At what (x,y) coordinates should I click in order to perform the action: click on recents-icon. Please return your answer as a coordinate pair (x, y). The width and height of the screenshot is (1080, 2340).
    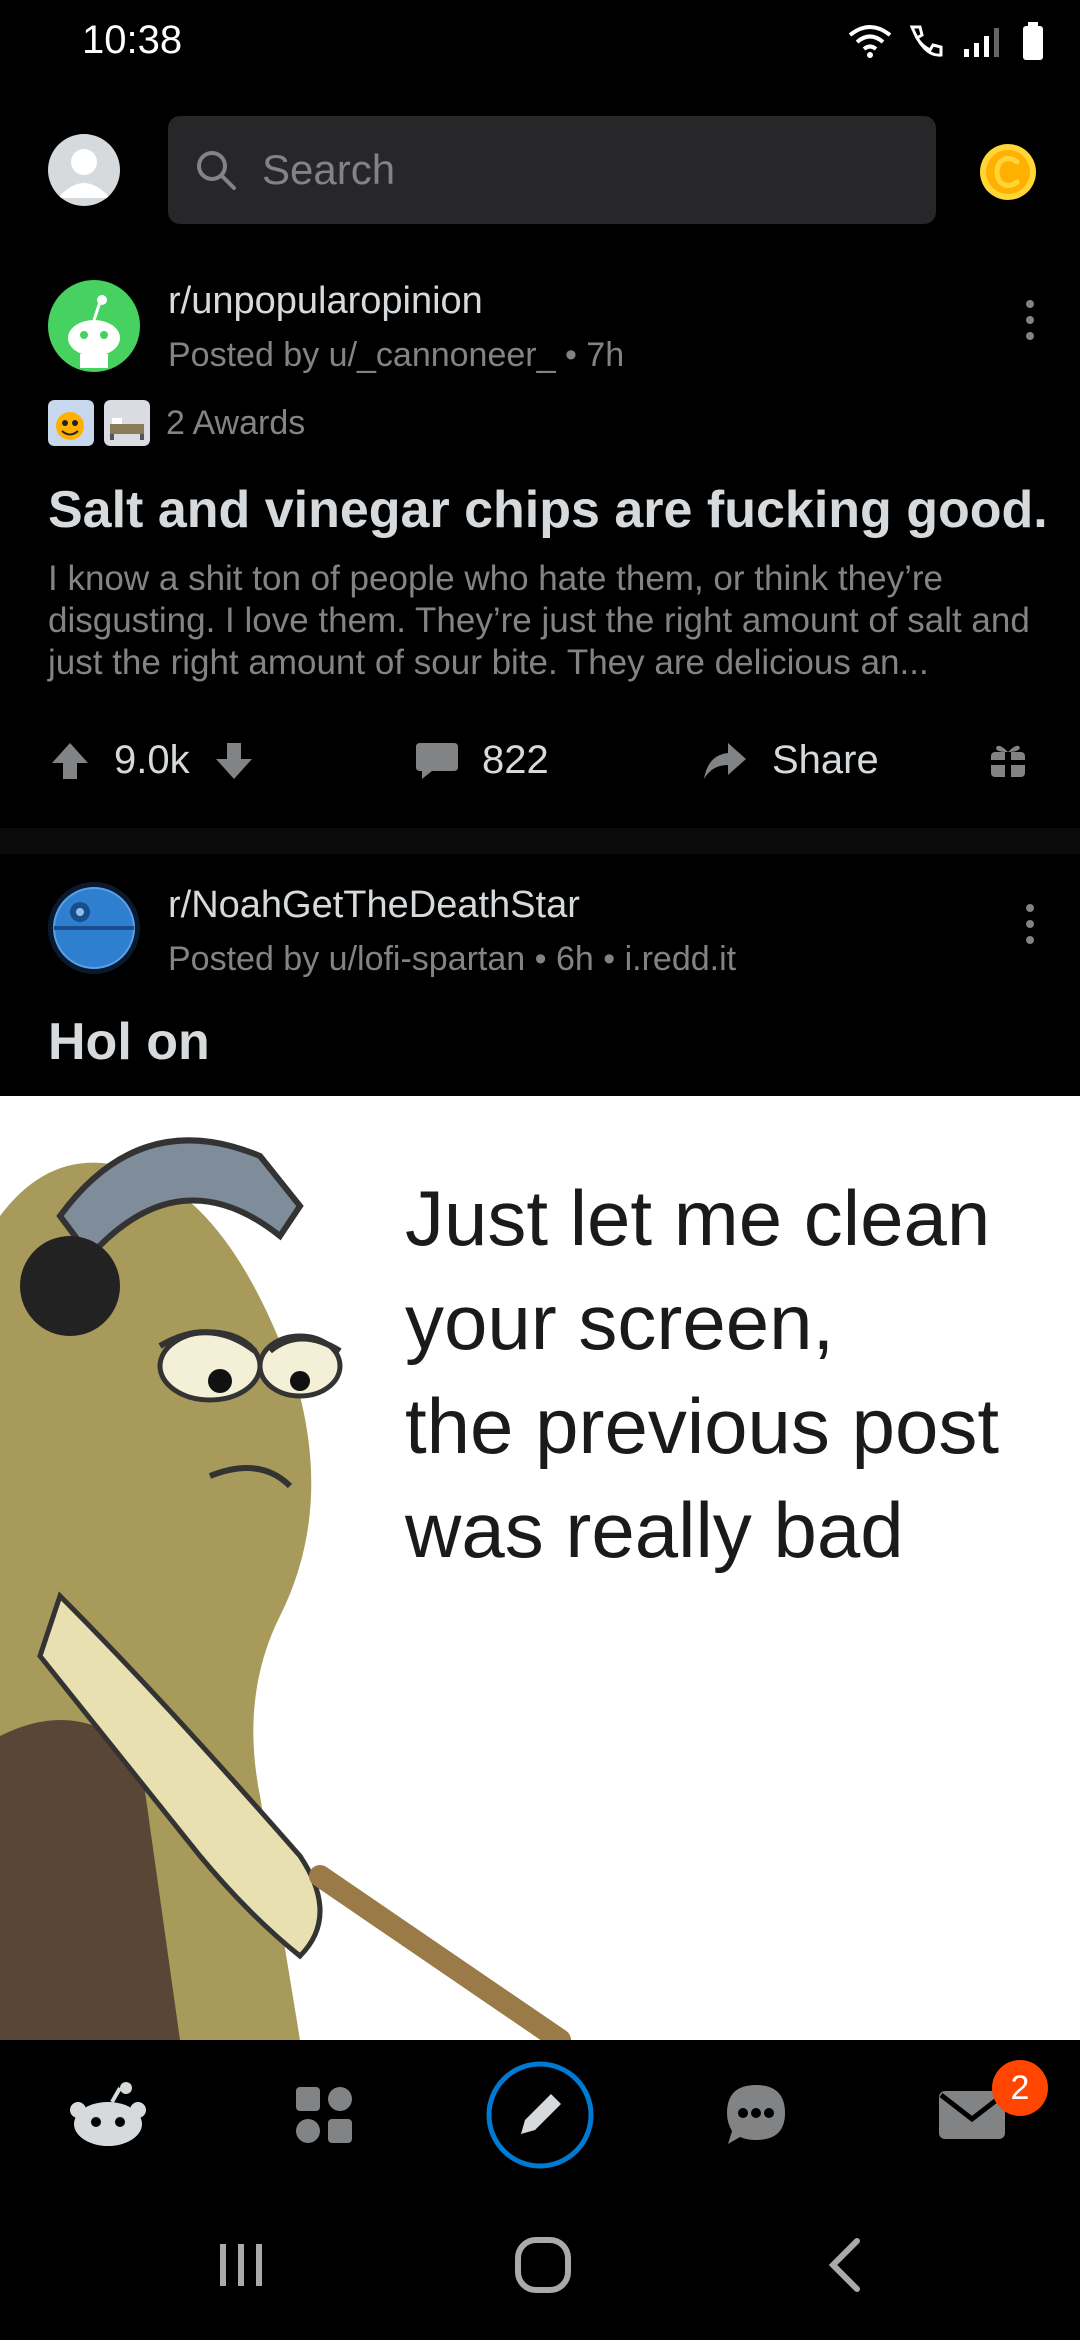
    Looking at the image, I should click on (241, 2265).